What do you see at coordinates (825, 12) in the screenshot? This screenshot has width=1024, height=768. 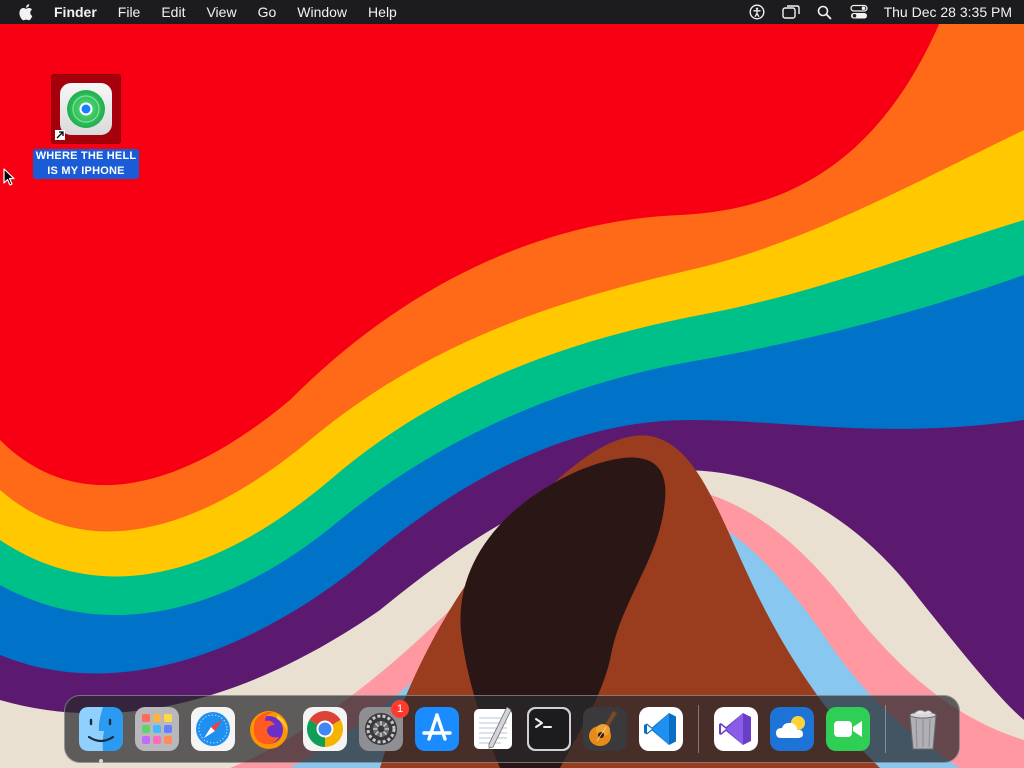 I see `spotlight-search-icon` at bounding box center [825, 12].